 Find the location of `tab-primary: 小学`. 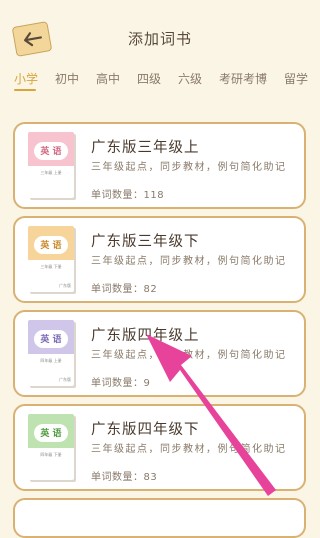

tab-primary: 小学 is located at coordinates (26, 78).